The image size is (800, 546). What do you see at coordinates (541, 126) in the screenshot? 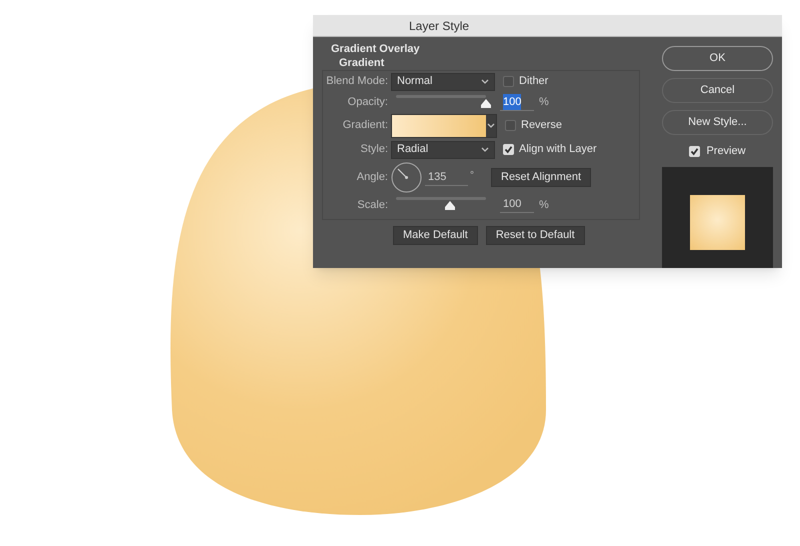
I see `reverse-label: Reverse` at bounding box center [541, 126].